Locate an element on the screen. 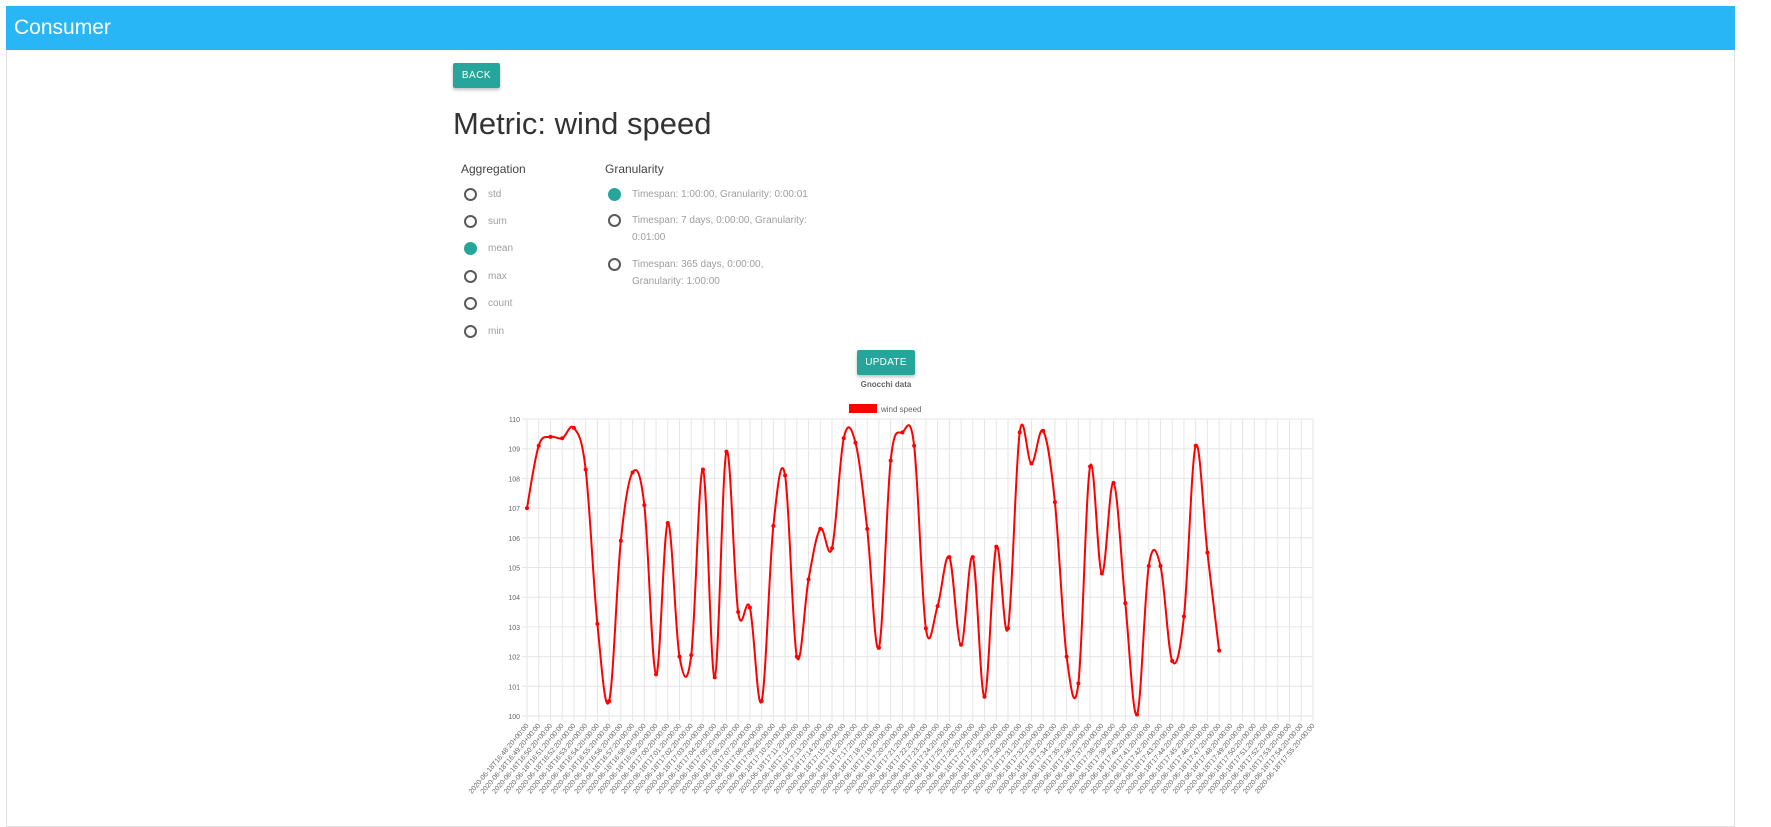 The image size is (1771, 827). y-tick-label: 108 is located at coordinates (514, 479).